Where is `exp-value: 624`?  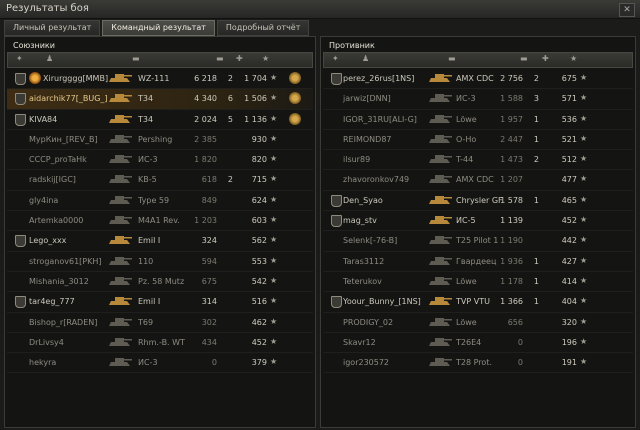 exp-value: 624 is located at coordinates (259, 200).